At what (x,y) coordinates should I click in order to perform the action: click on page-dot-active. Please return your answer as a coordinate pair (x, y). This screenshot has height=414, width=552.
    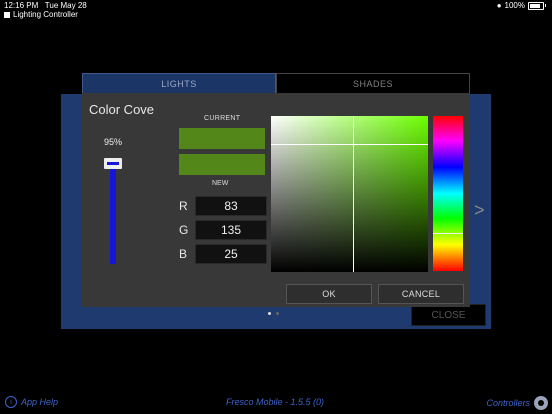
    Looking at the image, I should click on (269, 313).